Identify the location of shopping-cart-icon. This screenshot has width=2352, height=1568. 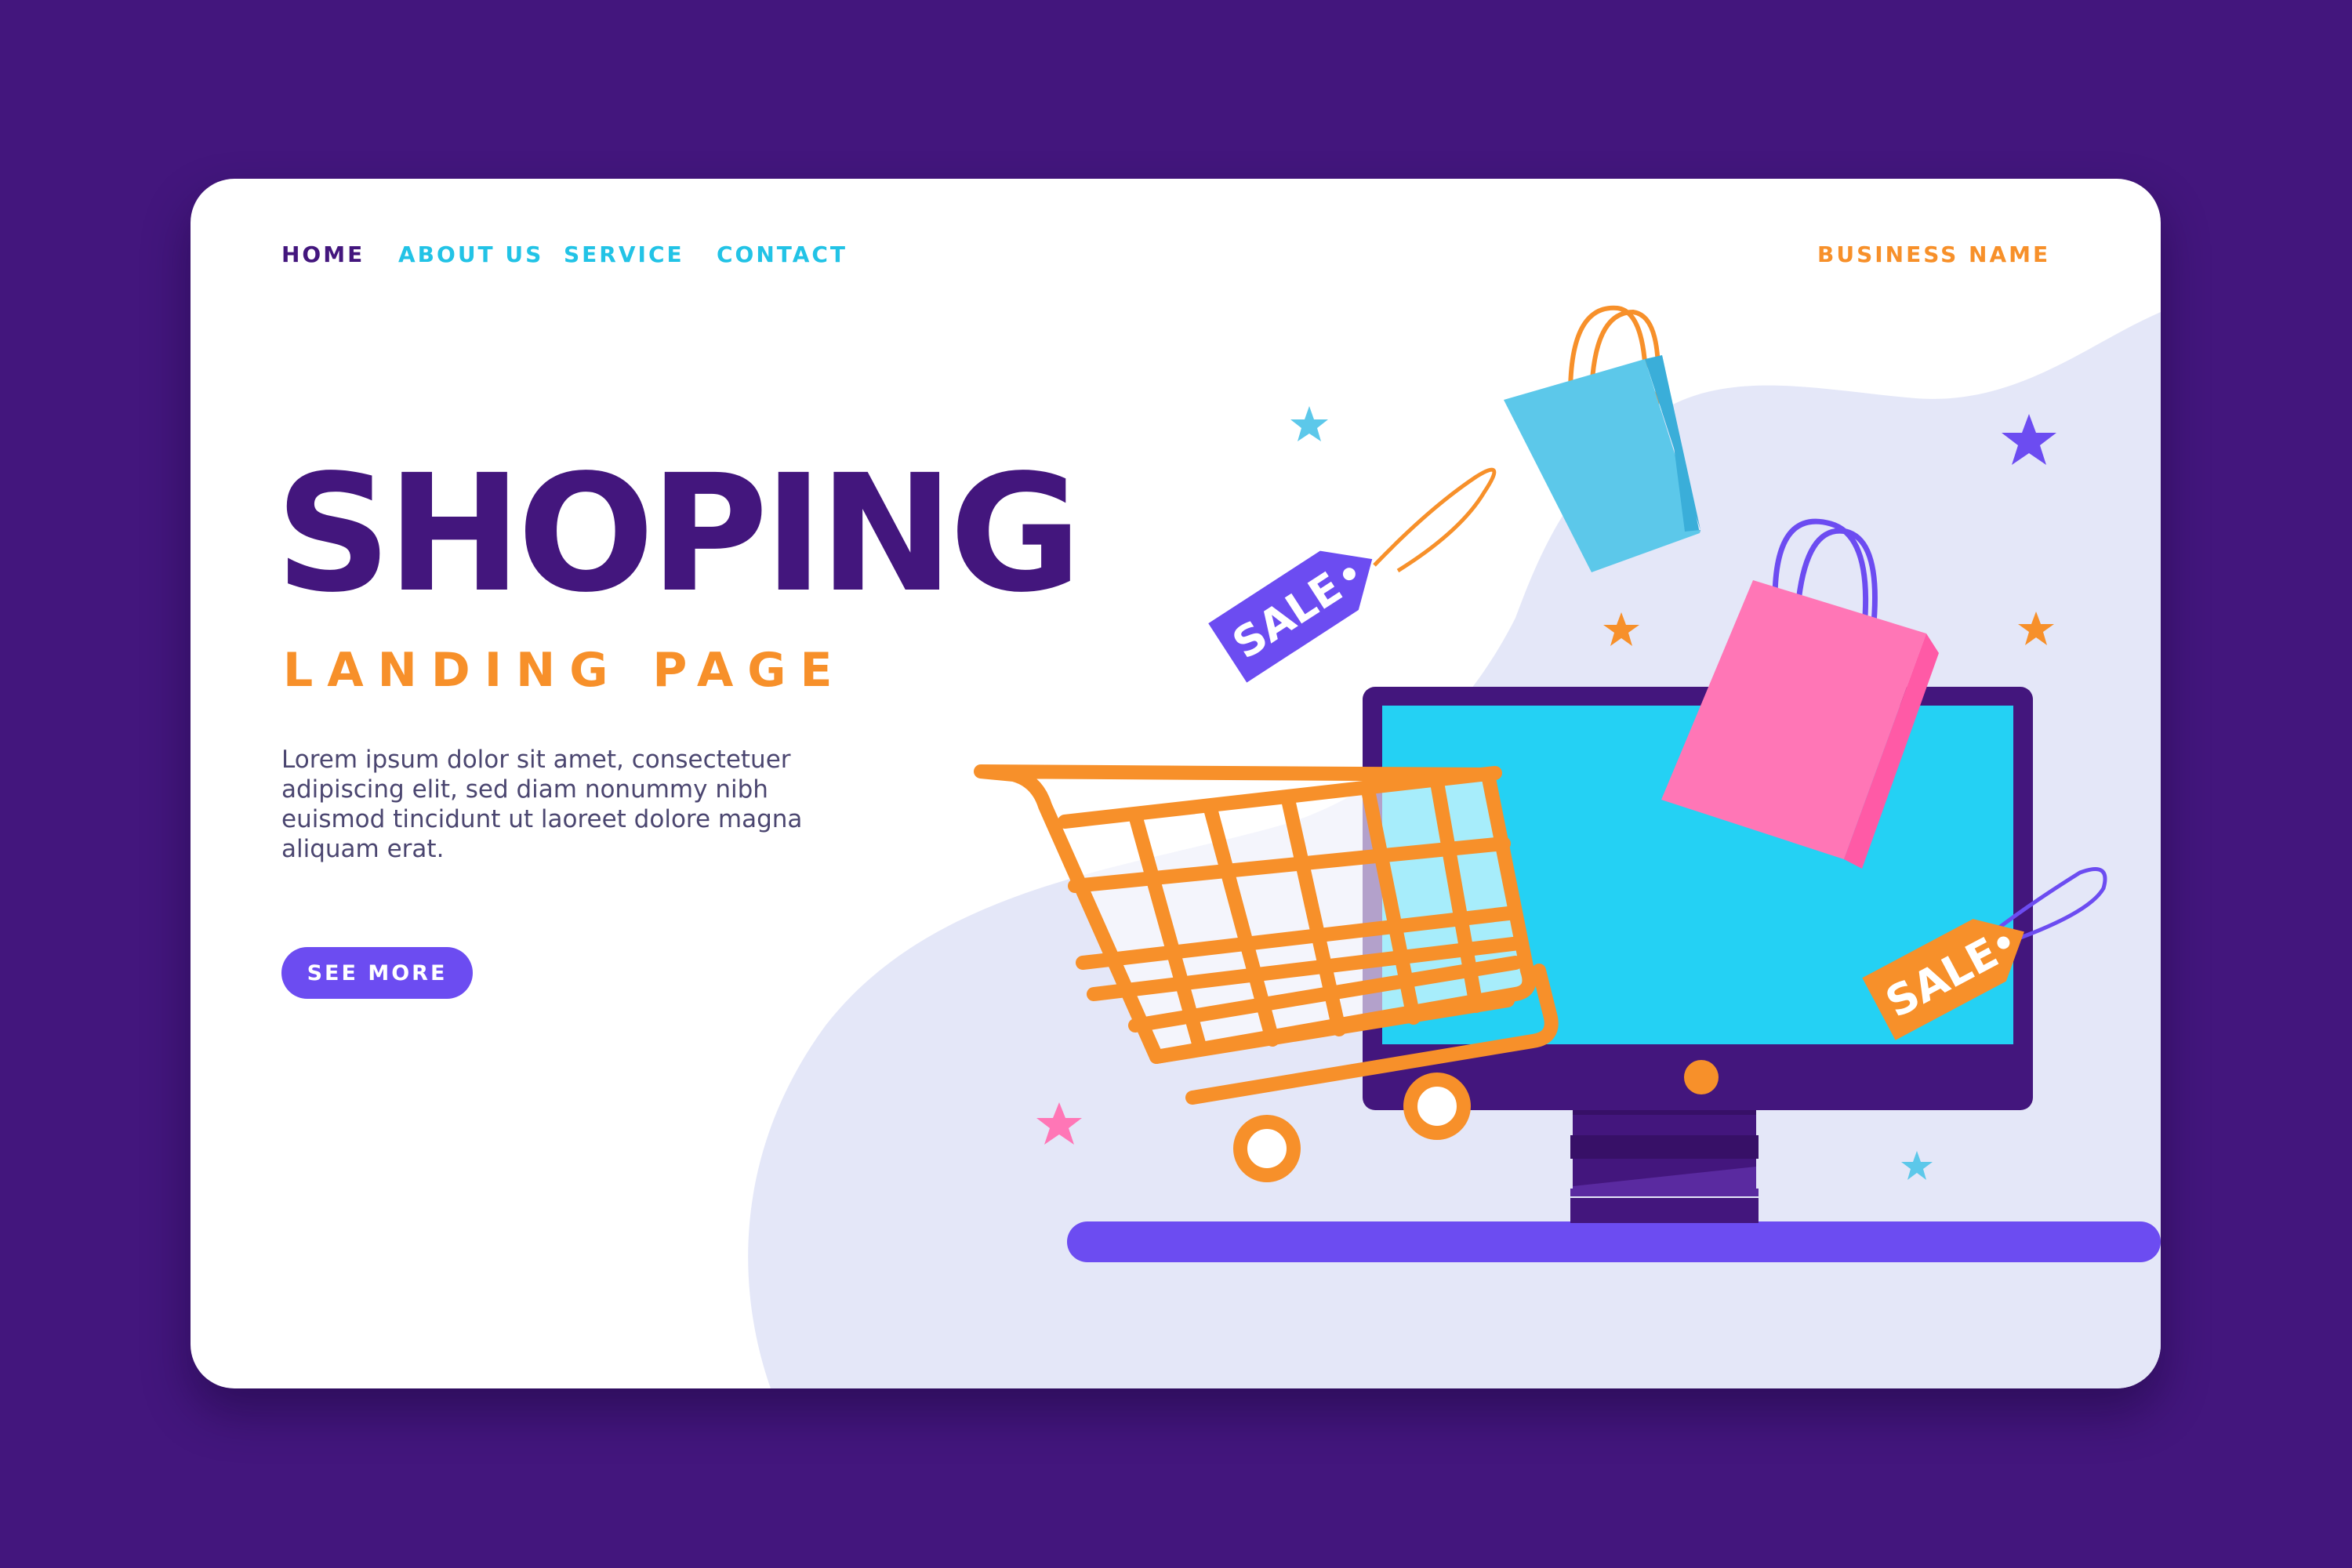
(1266, 973).